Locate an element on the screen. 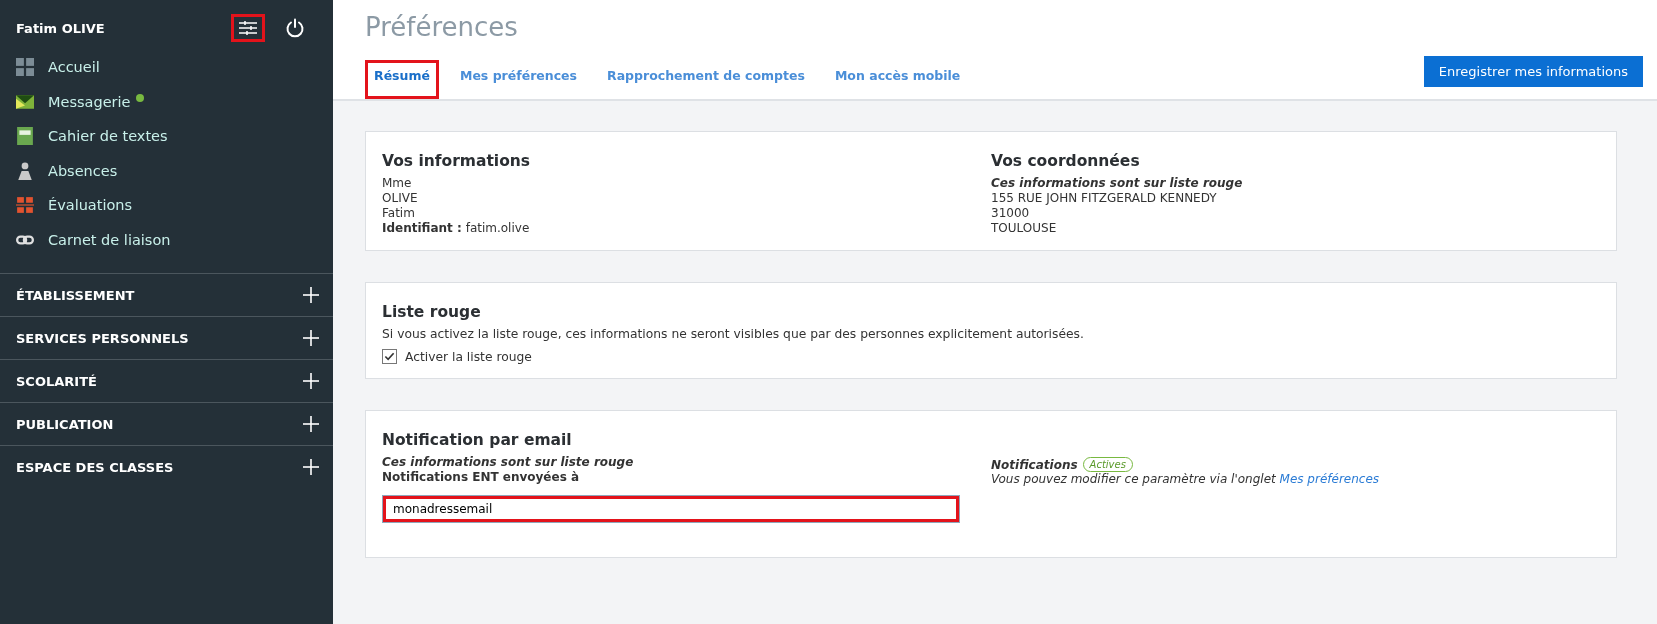 Image resolution: width=1657 pixels, height=624 pixels. sidebar-item: Accueil is located at coordinates (74, 67).